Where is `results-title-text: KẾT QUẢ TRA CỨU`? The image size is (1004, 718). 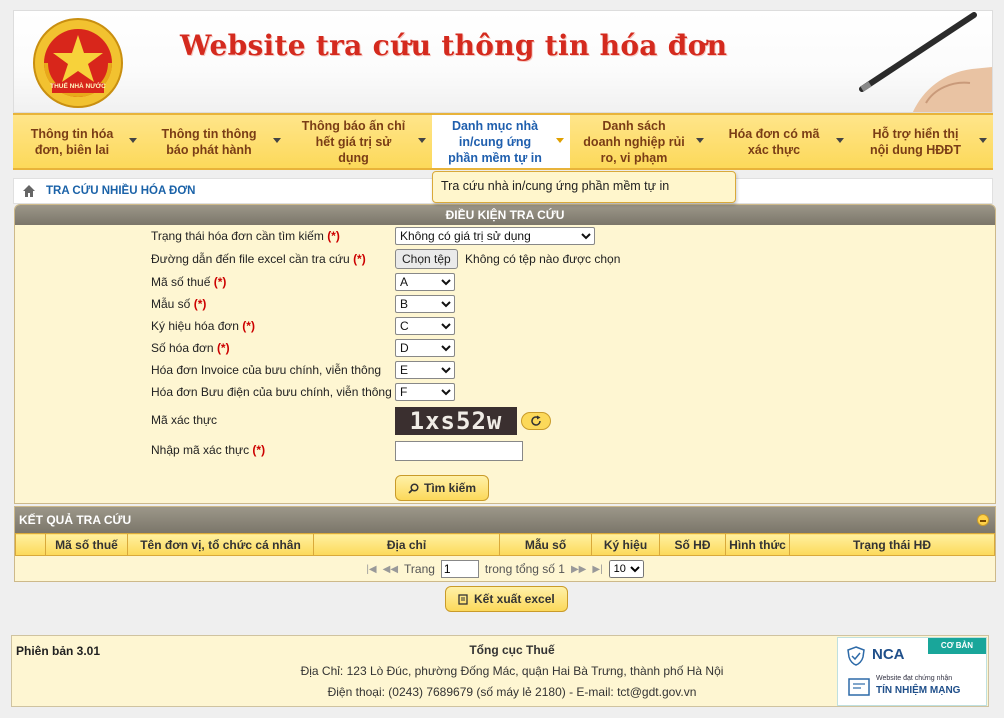
results-title-text: KẾT QUẢ TRA CỨU is located at coordinates (75, 520).